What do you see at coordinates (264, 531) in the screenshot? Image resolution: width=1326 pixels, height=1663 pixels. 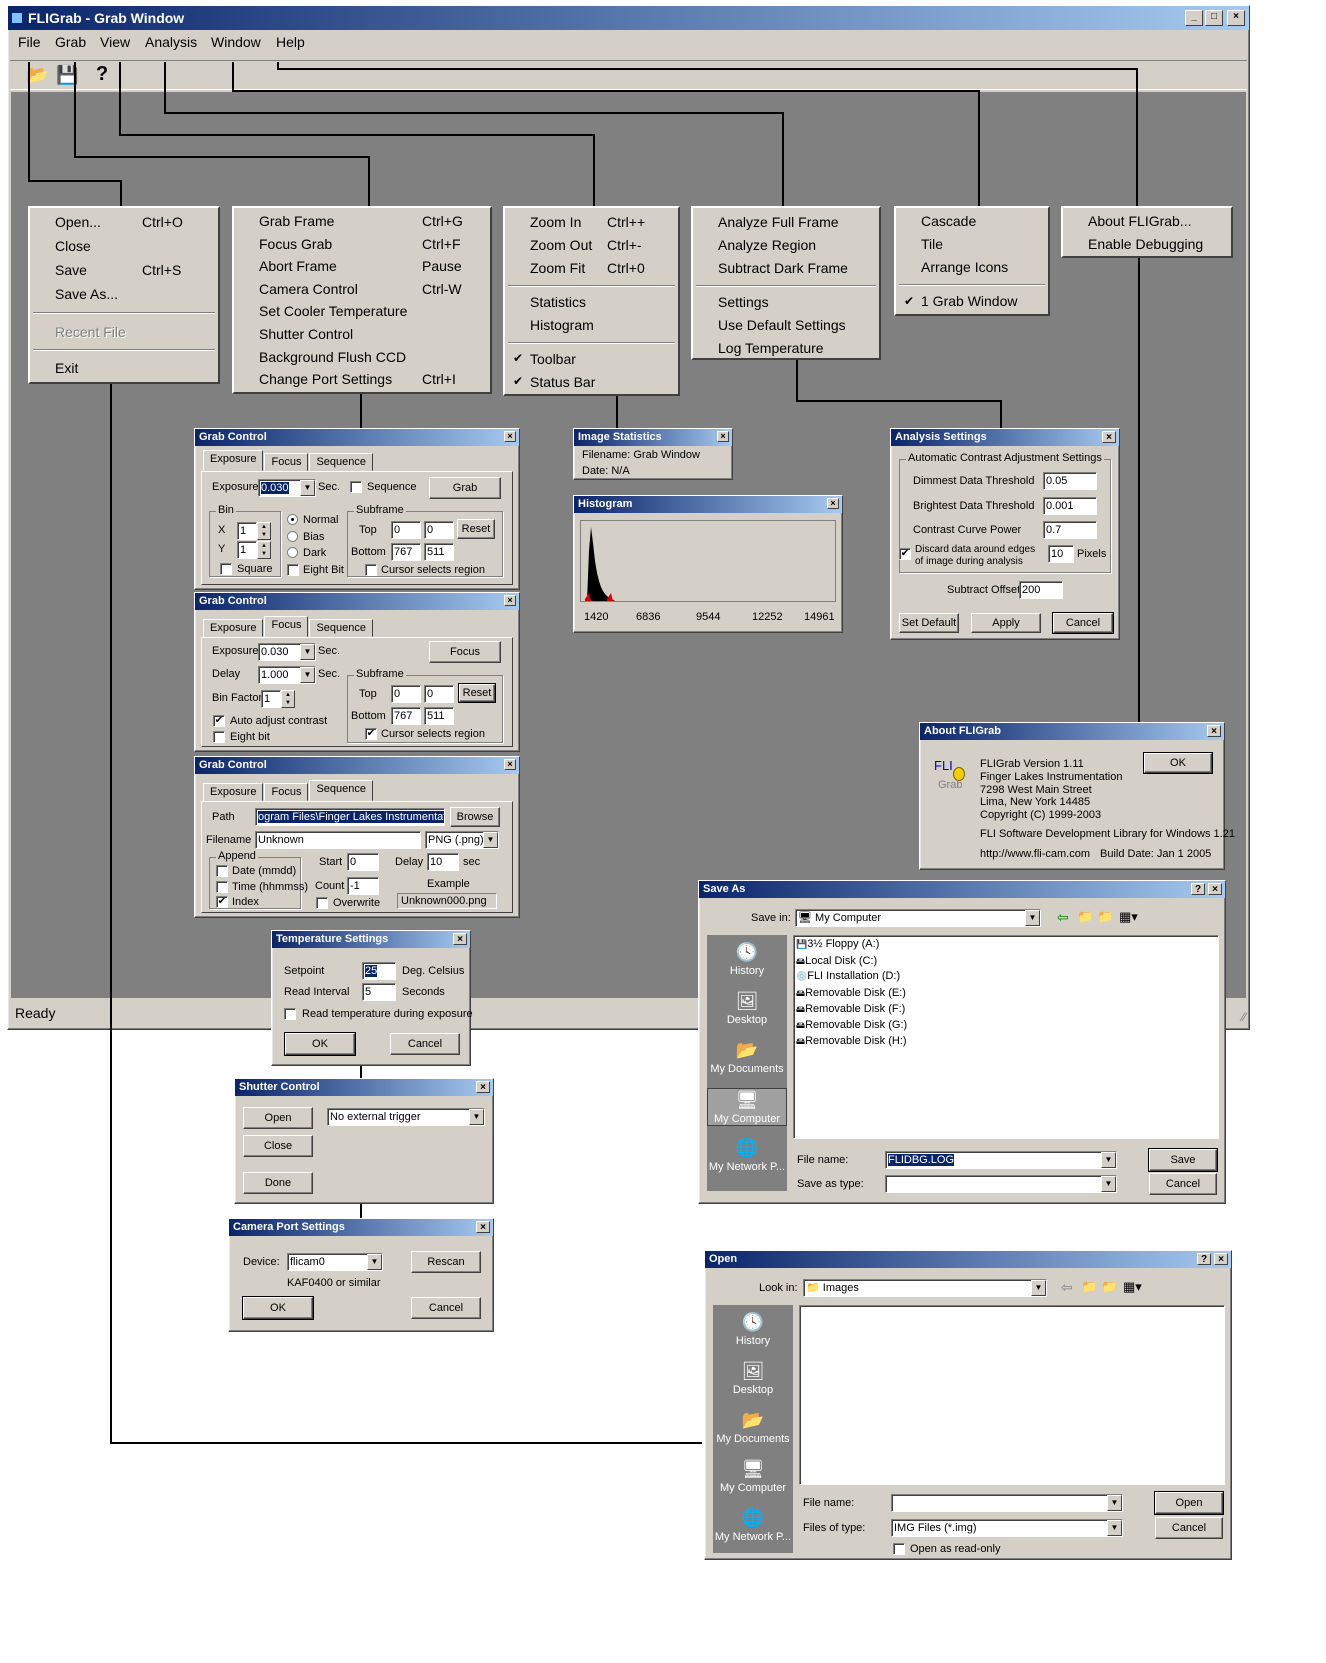 I see `bin-x-spinner: ▲ ▼` at bounding box center [264, 531].